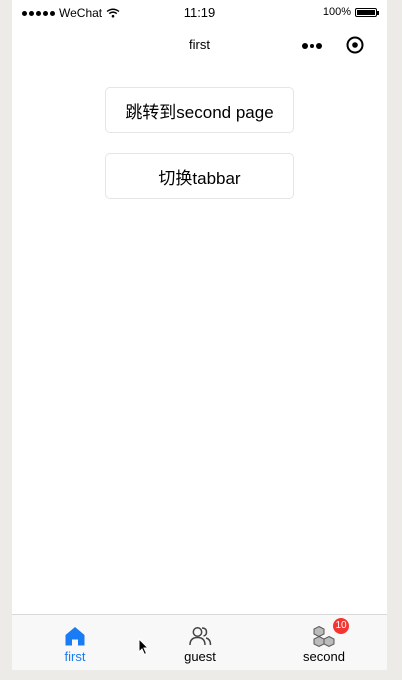 The height and width of the screenshot is (680, 402). What do you see at coordinates (75, 656) in the screenshot?
I see `tab-label: first` at bounding box center [75, 656].